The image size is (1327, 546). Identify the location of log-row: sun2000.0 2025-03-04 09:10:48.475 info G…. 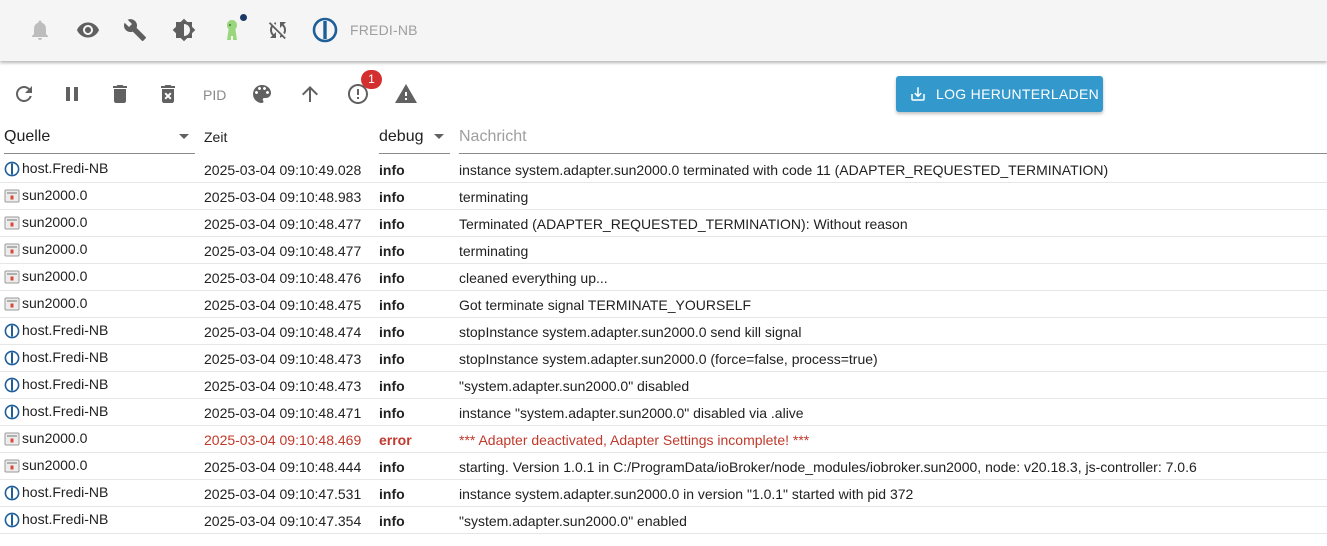
(663, 304).